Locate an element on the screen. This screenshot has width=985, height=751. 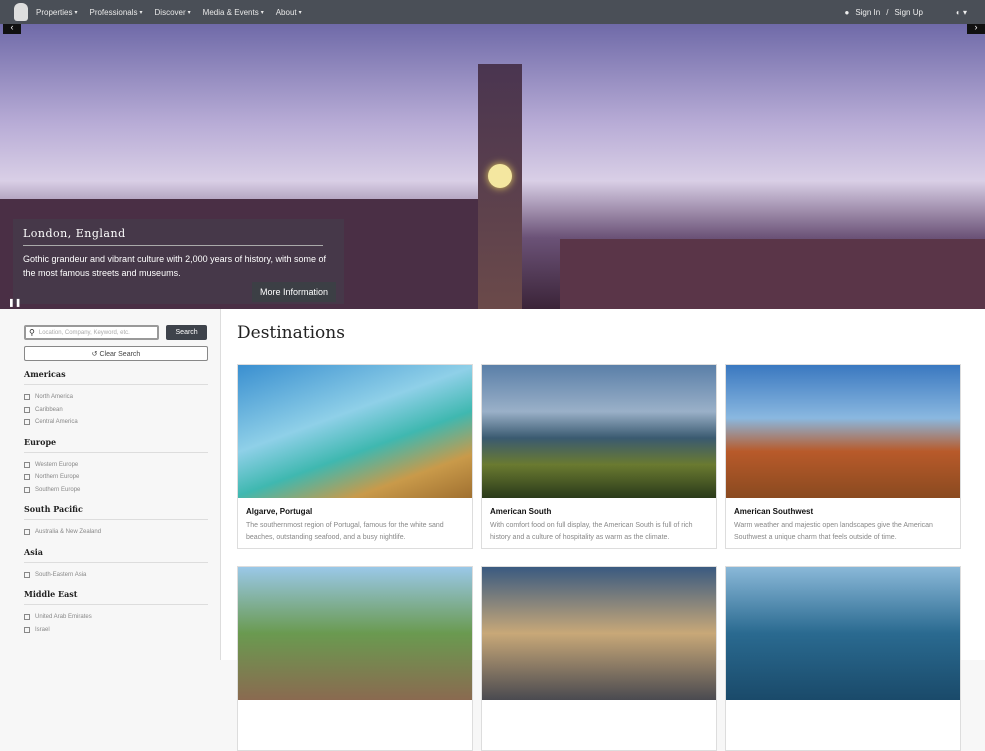
card-title: American South is located at coordinates (599, 511).